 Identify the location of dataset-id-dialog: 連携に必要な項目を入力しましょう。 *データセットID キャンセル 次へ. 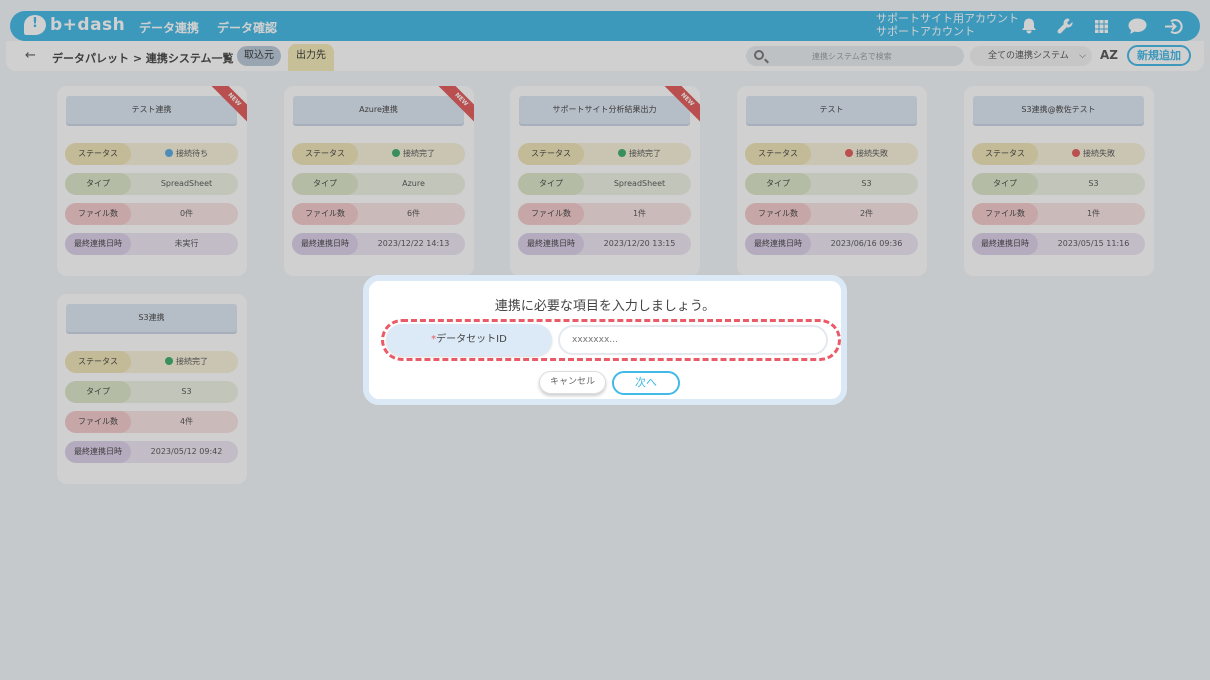
(605, 340).